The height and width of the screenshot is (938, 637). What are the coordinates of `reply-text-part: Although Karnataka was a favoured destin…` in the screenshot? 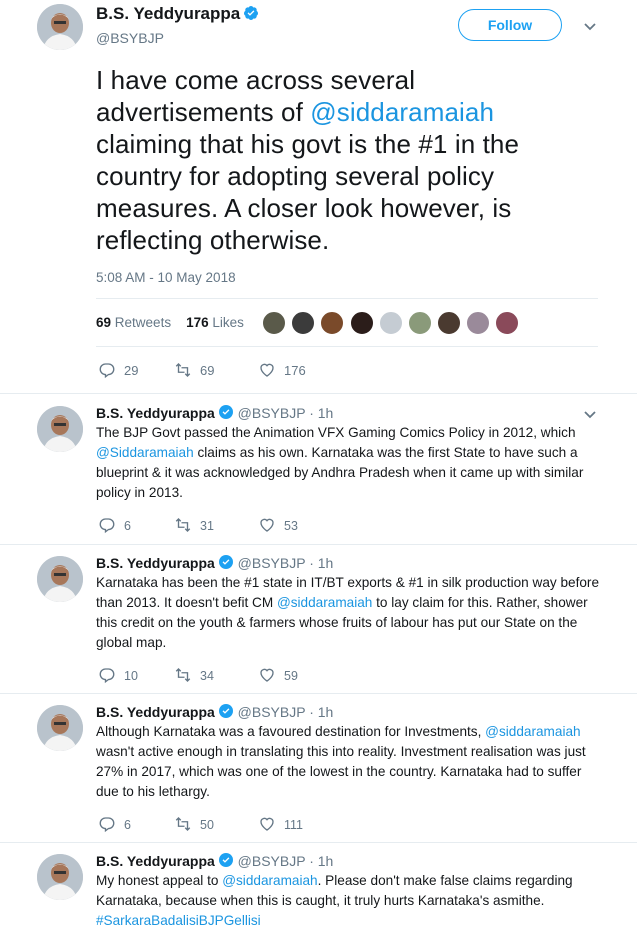 It's located at (291, 731).